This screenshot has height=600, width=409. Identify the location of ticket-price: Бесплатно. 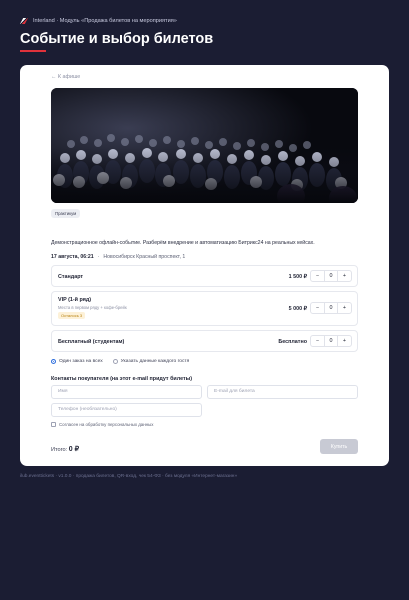
(292, 342).